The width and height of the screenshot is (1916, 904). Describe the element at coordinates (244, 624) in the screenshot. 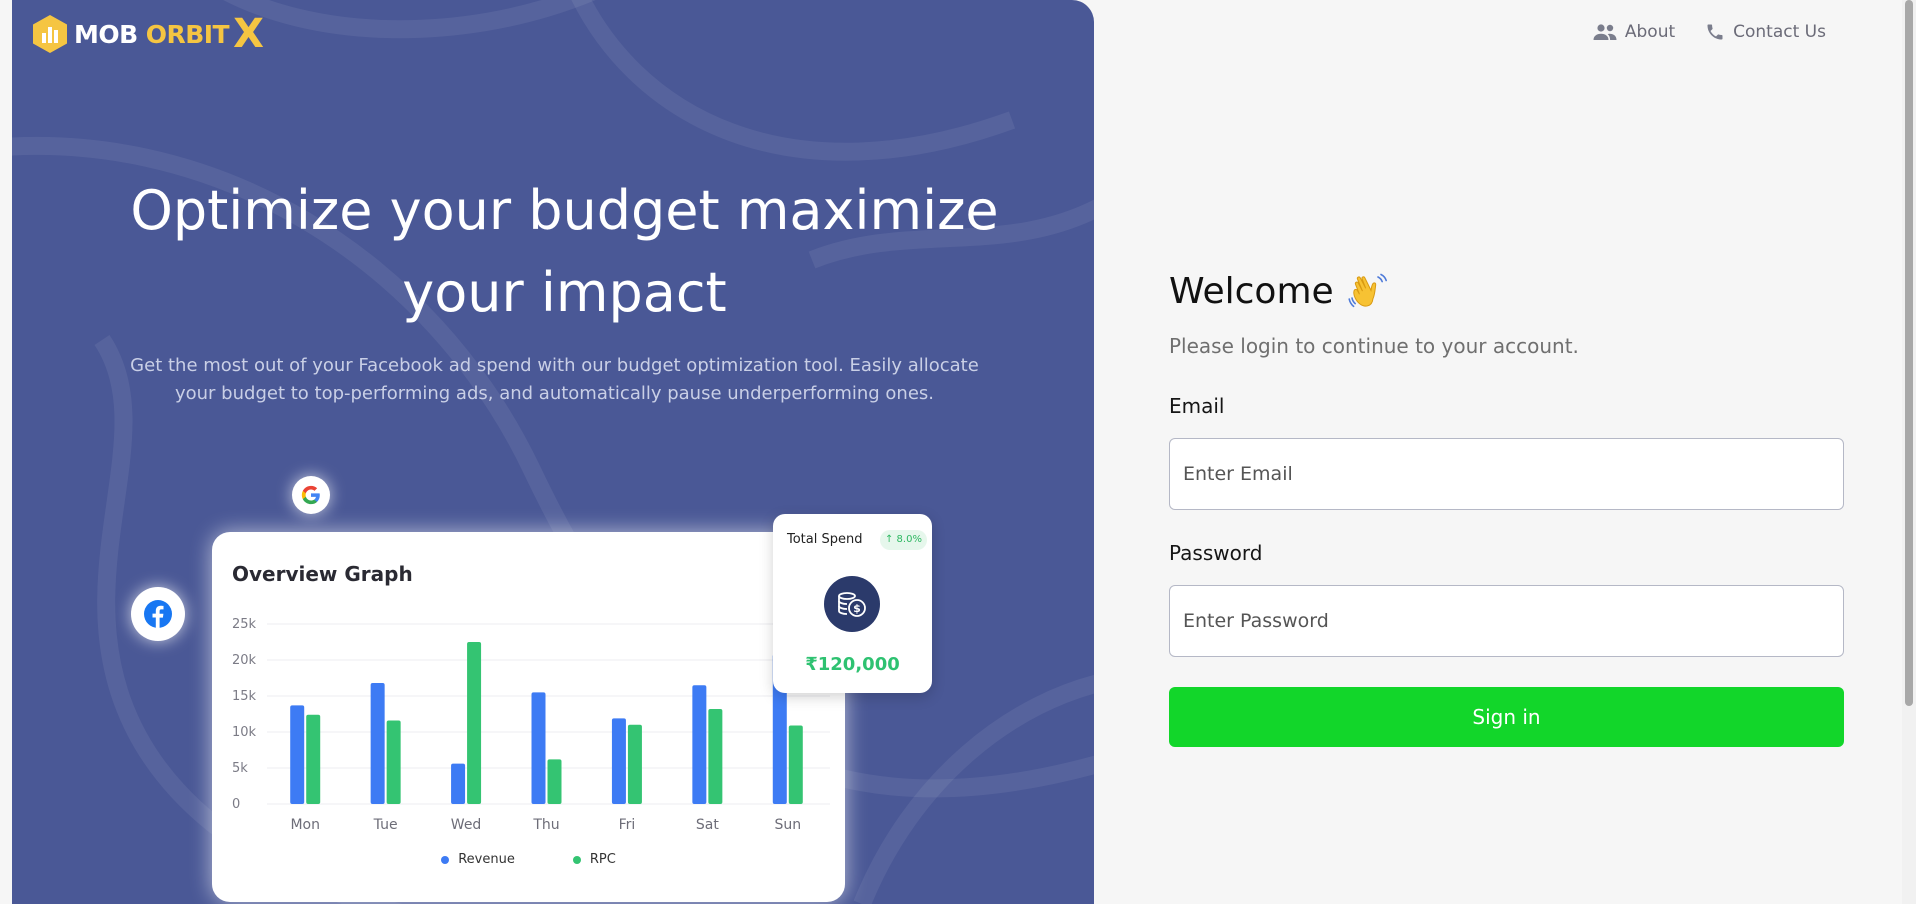

I see `y-tick-label: 25k` at that location.